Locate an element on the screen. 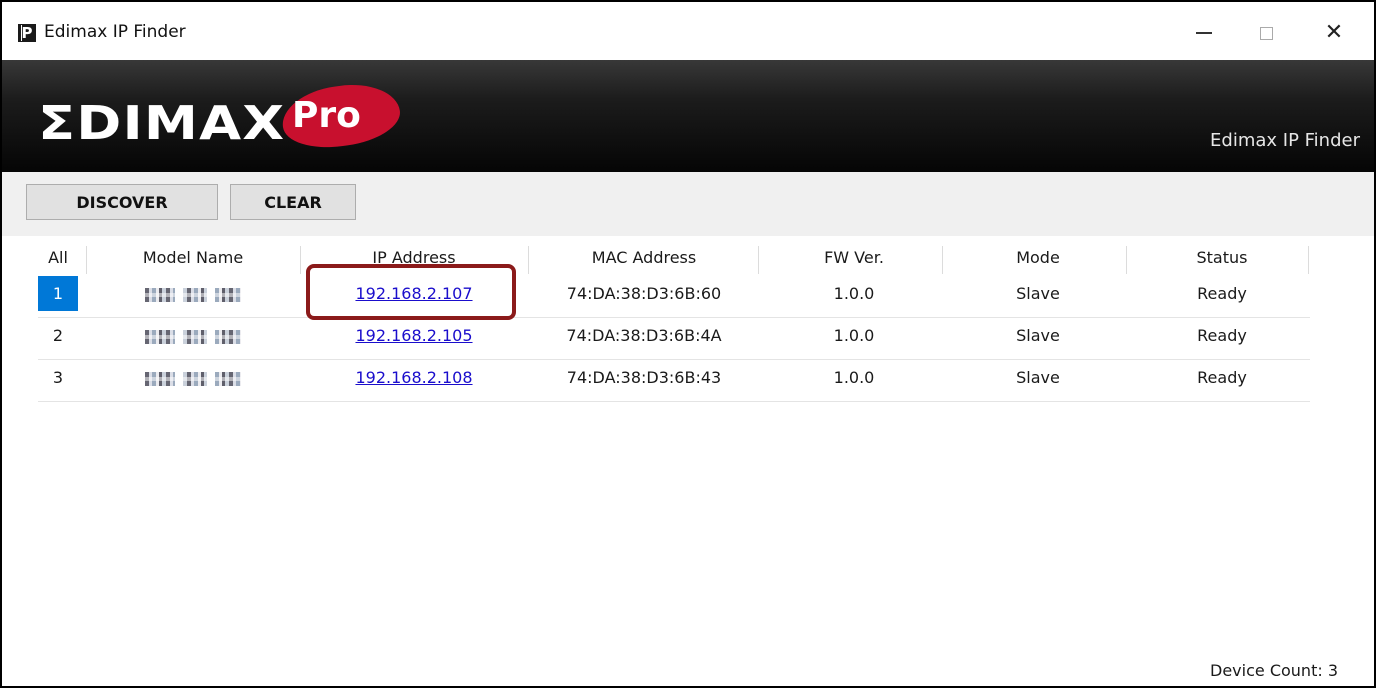 This screenshot has width=1376, height=688. pro-badge-text: Pro is located at coordinates (326, 115).